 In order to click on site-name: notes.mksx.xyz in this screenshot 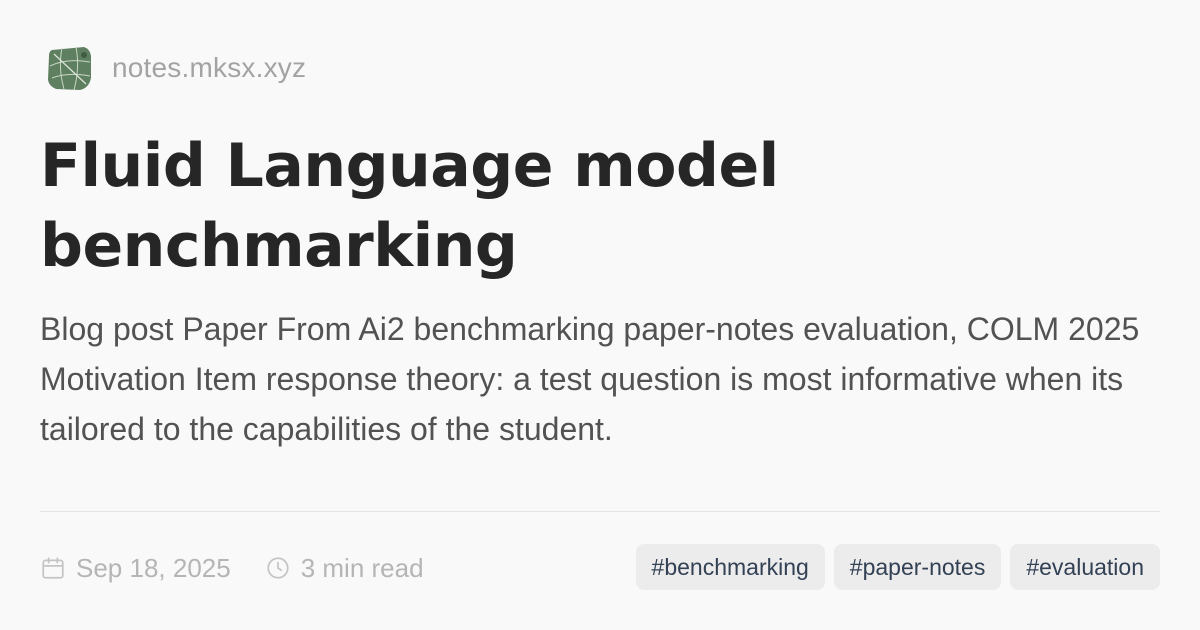, I will do `click(209, 67)`.